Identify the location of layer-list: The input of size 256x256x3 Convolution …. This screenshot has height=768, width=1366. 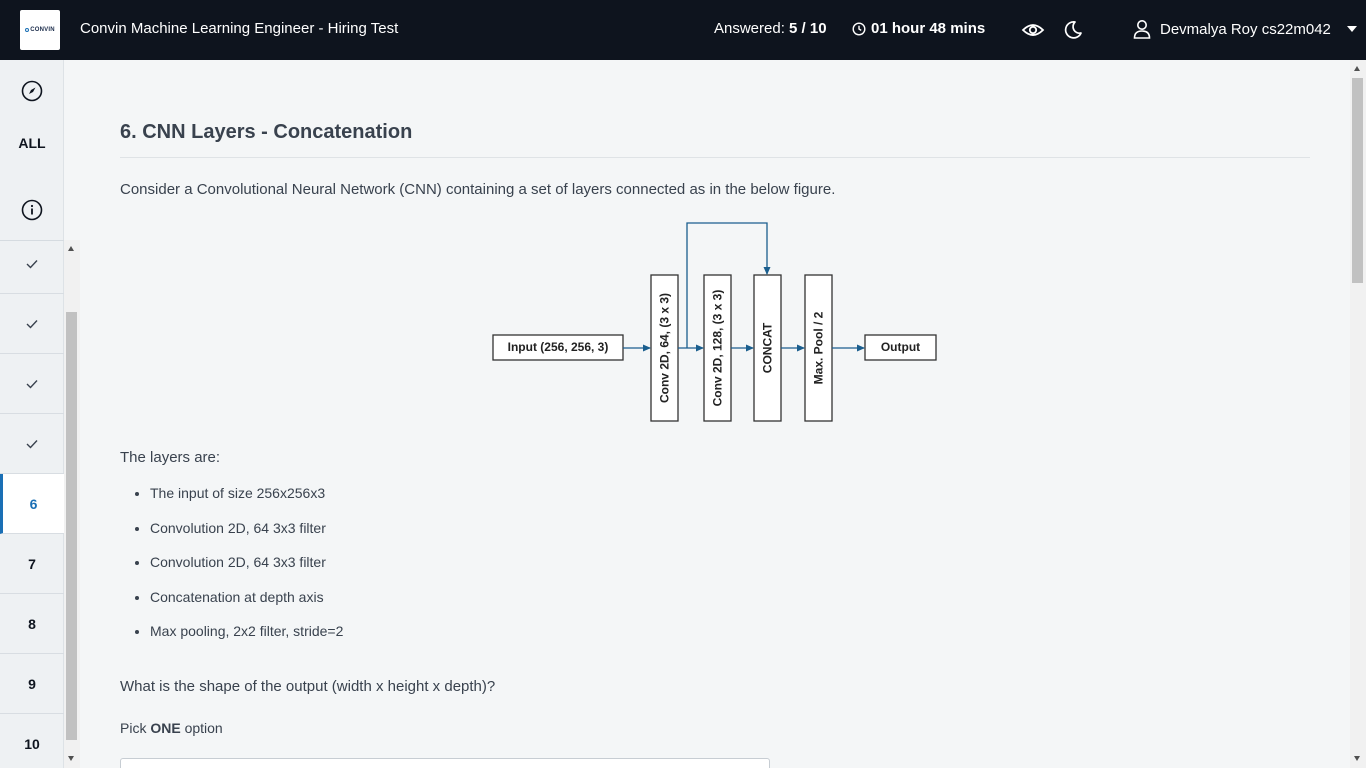
(246, 570).